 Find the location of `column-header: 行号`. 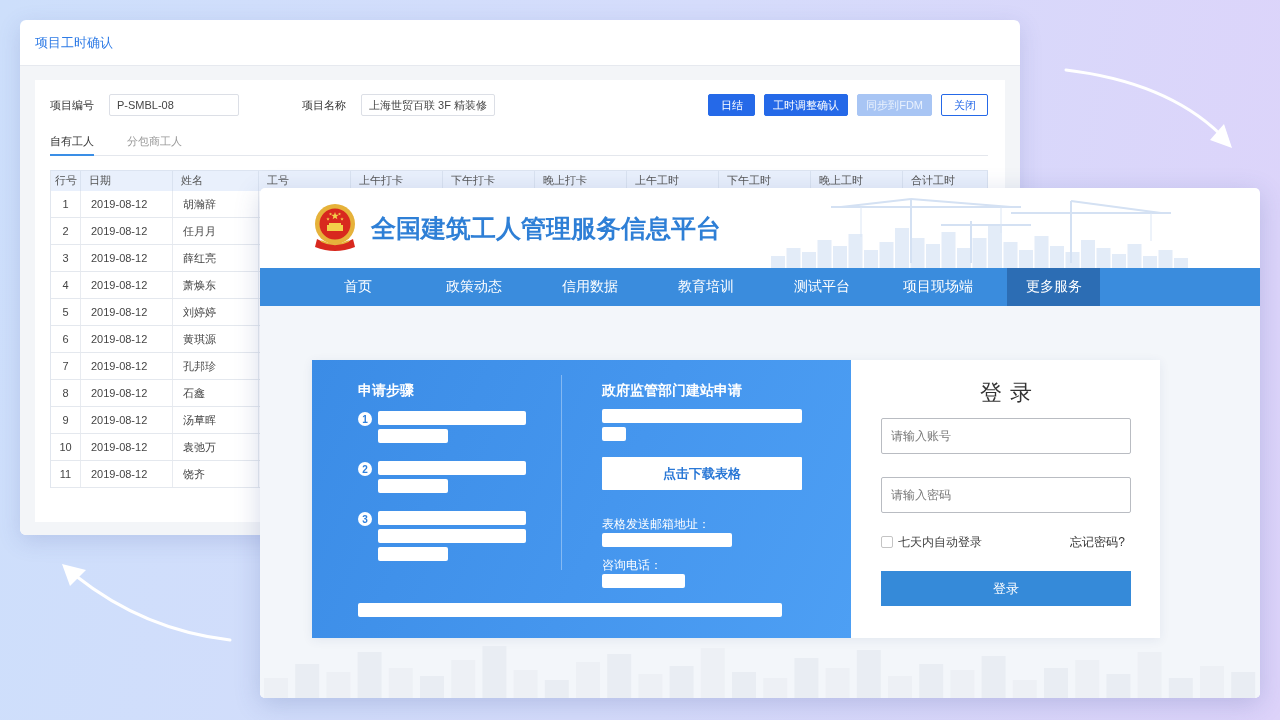

column-header: 行号 is located at coordinates (66, 181).